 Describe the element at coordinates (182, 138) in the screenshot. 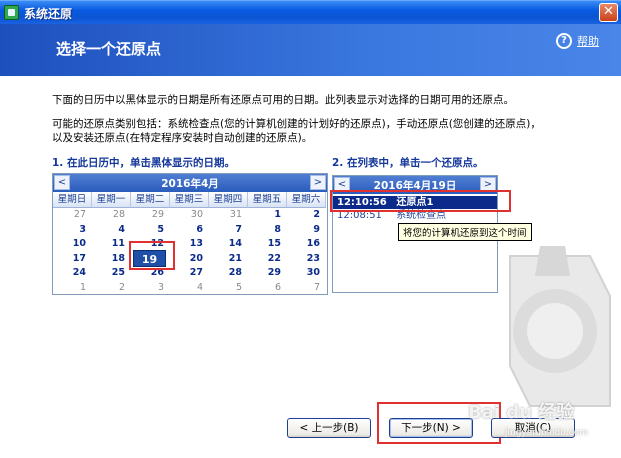

I see `description-line-3: 以及安装还原点(在特定程序安装时自动创建的还原点)。` at that location.